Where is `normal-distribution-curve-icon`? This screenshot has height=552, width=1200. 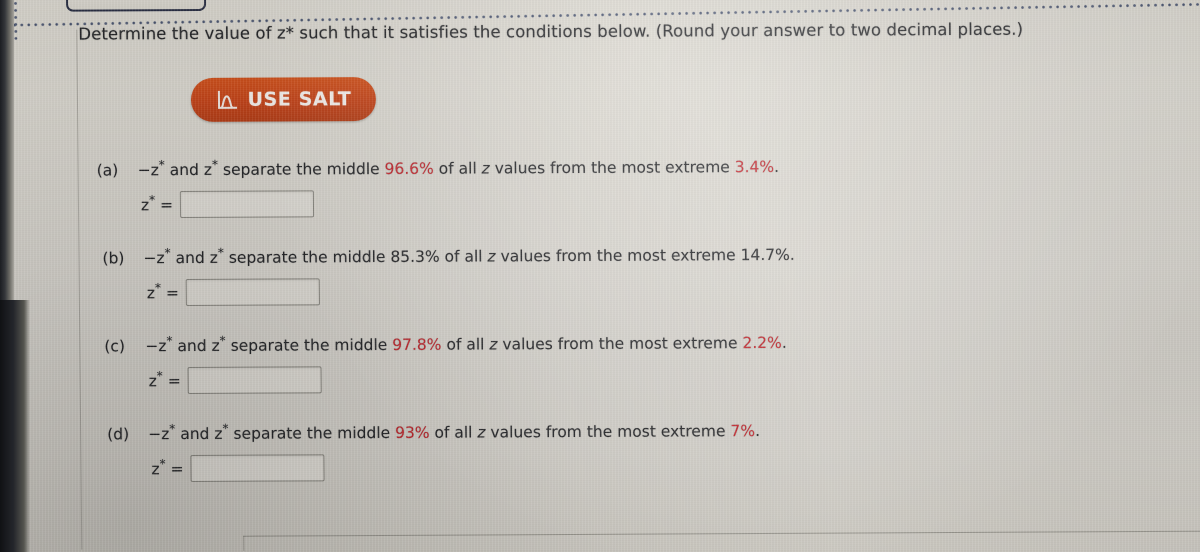
normal-distribution-curve-icon is located at coordinates (226, 99).